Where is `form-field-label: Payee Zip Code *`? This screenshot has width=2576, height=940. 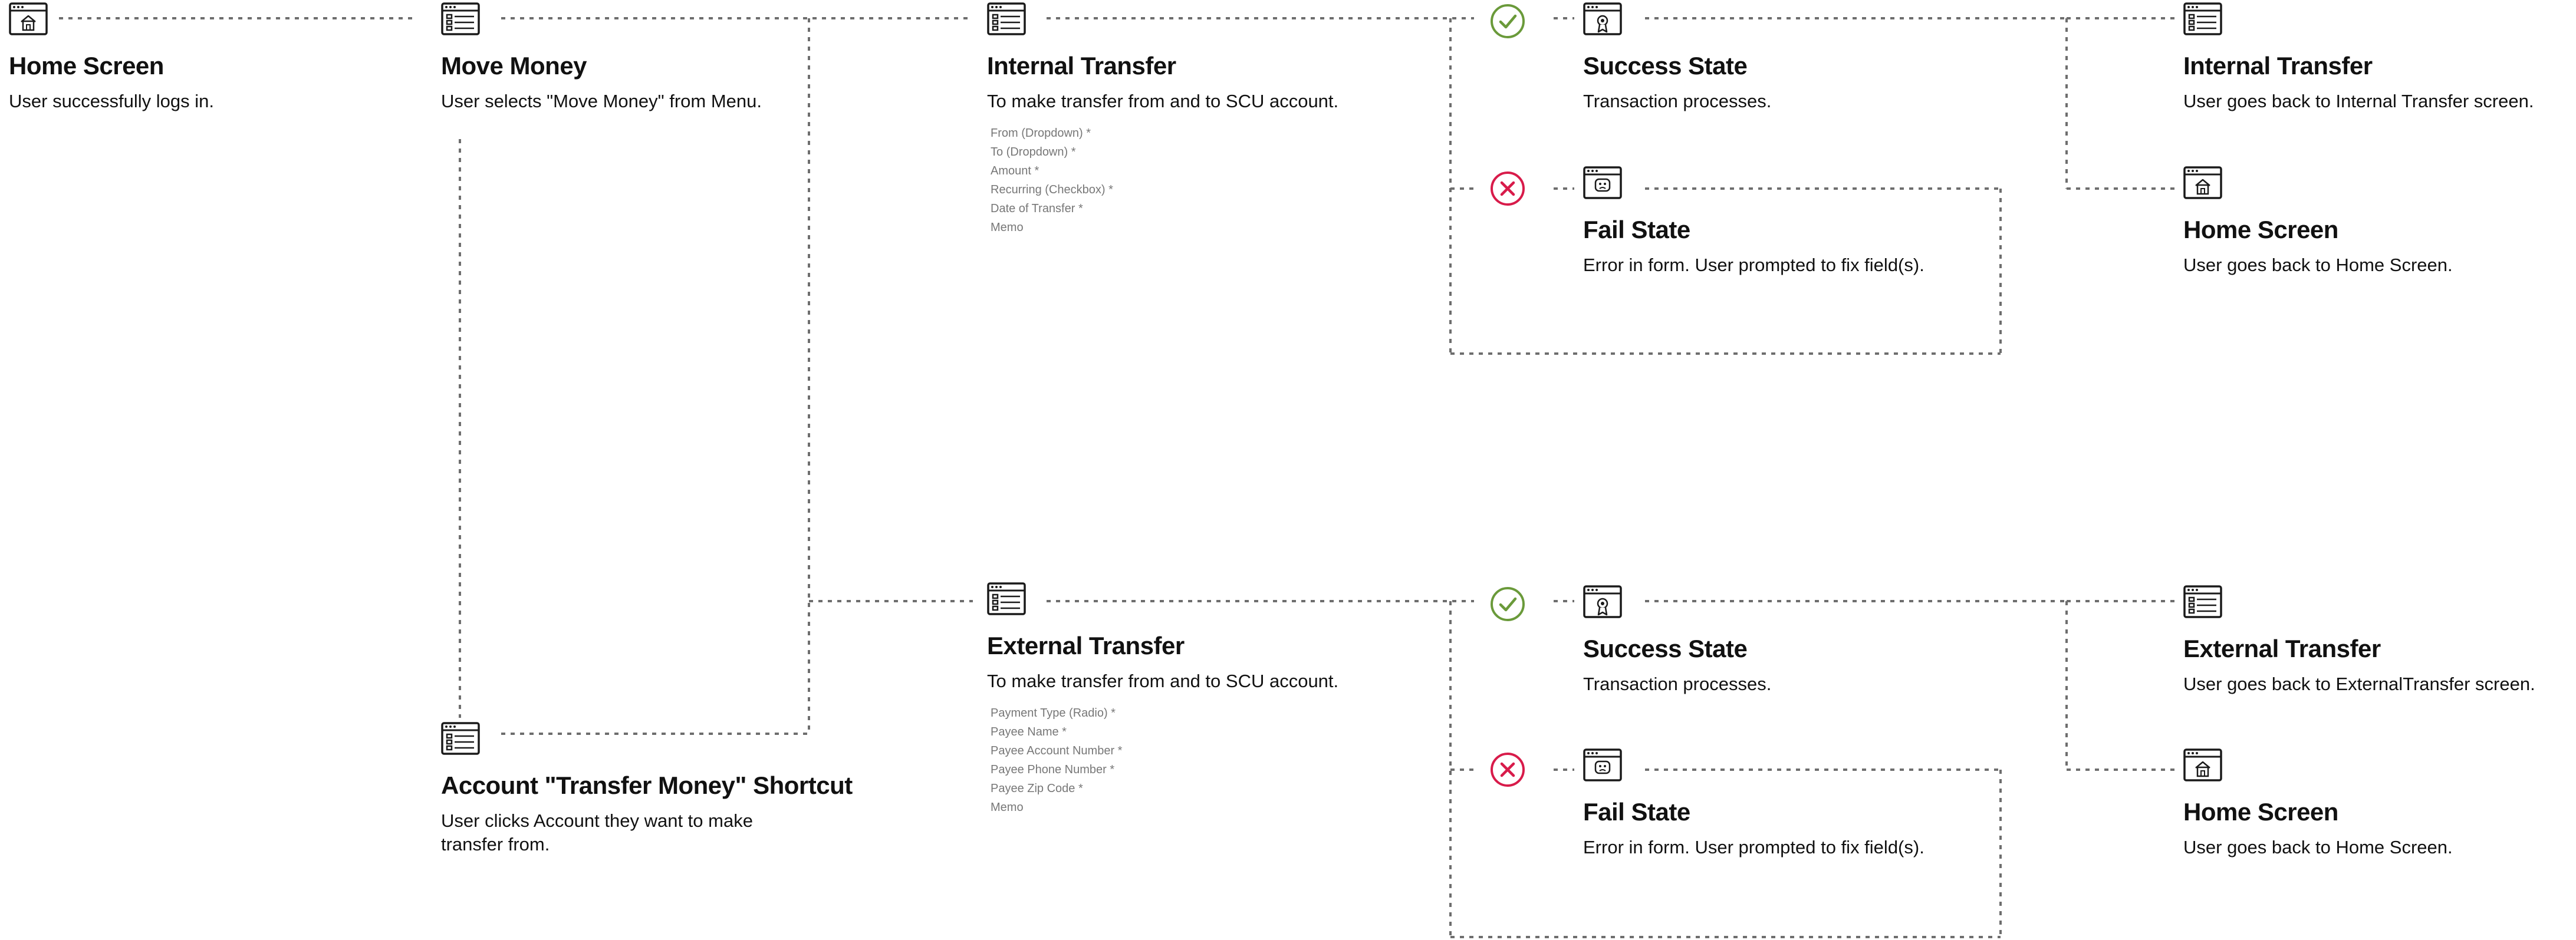 form-field-label: Payee Zip Code * is located at coordinates (1037, 788).